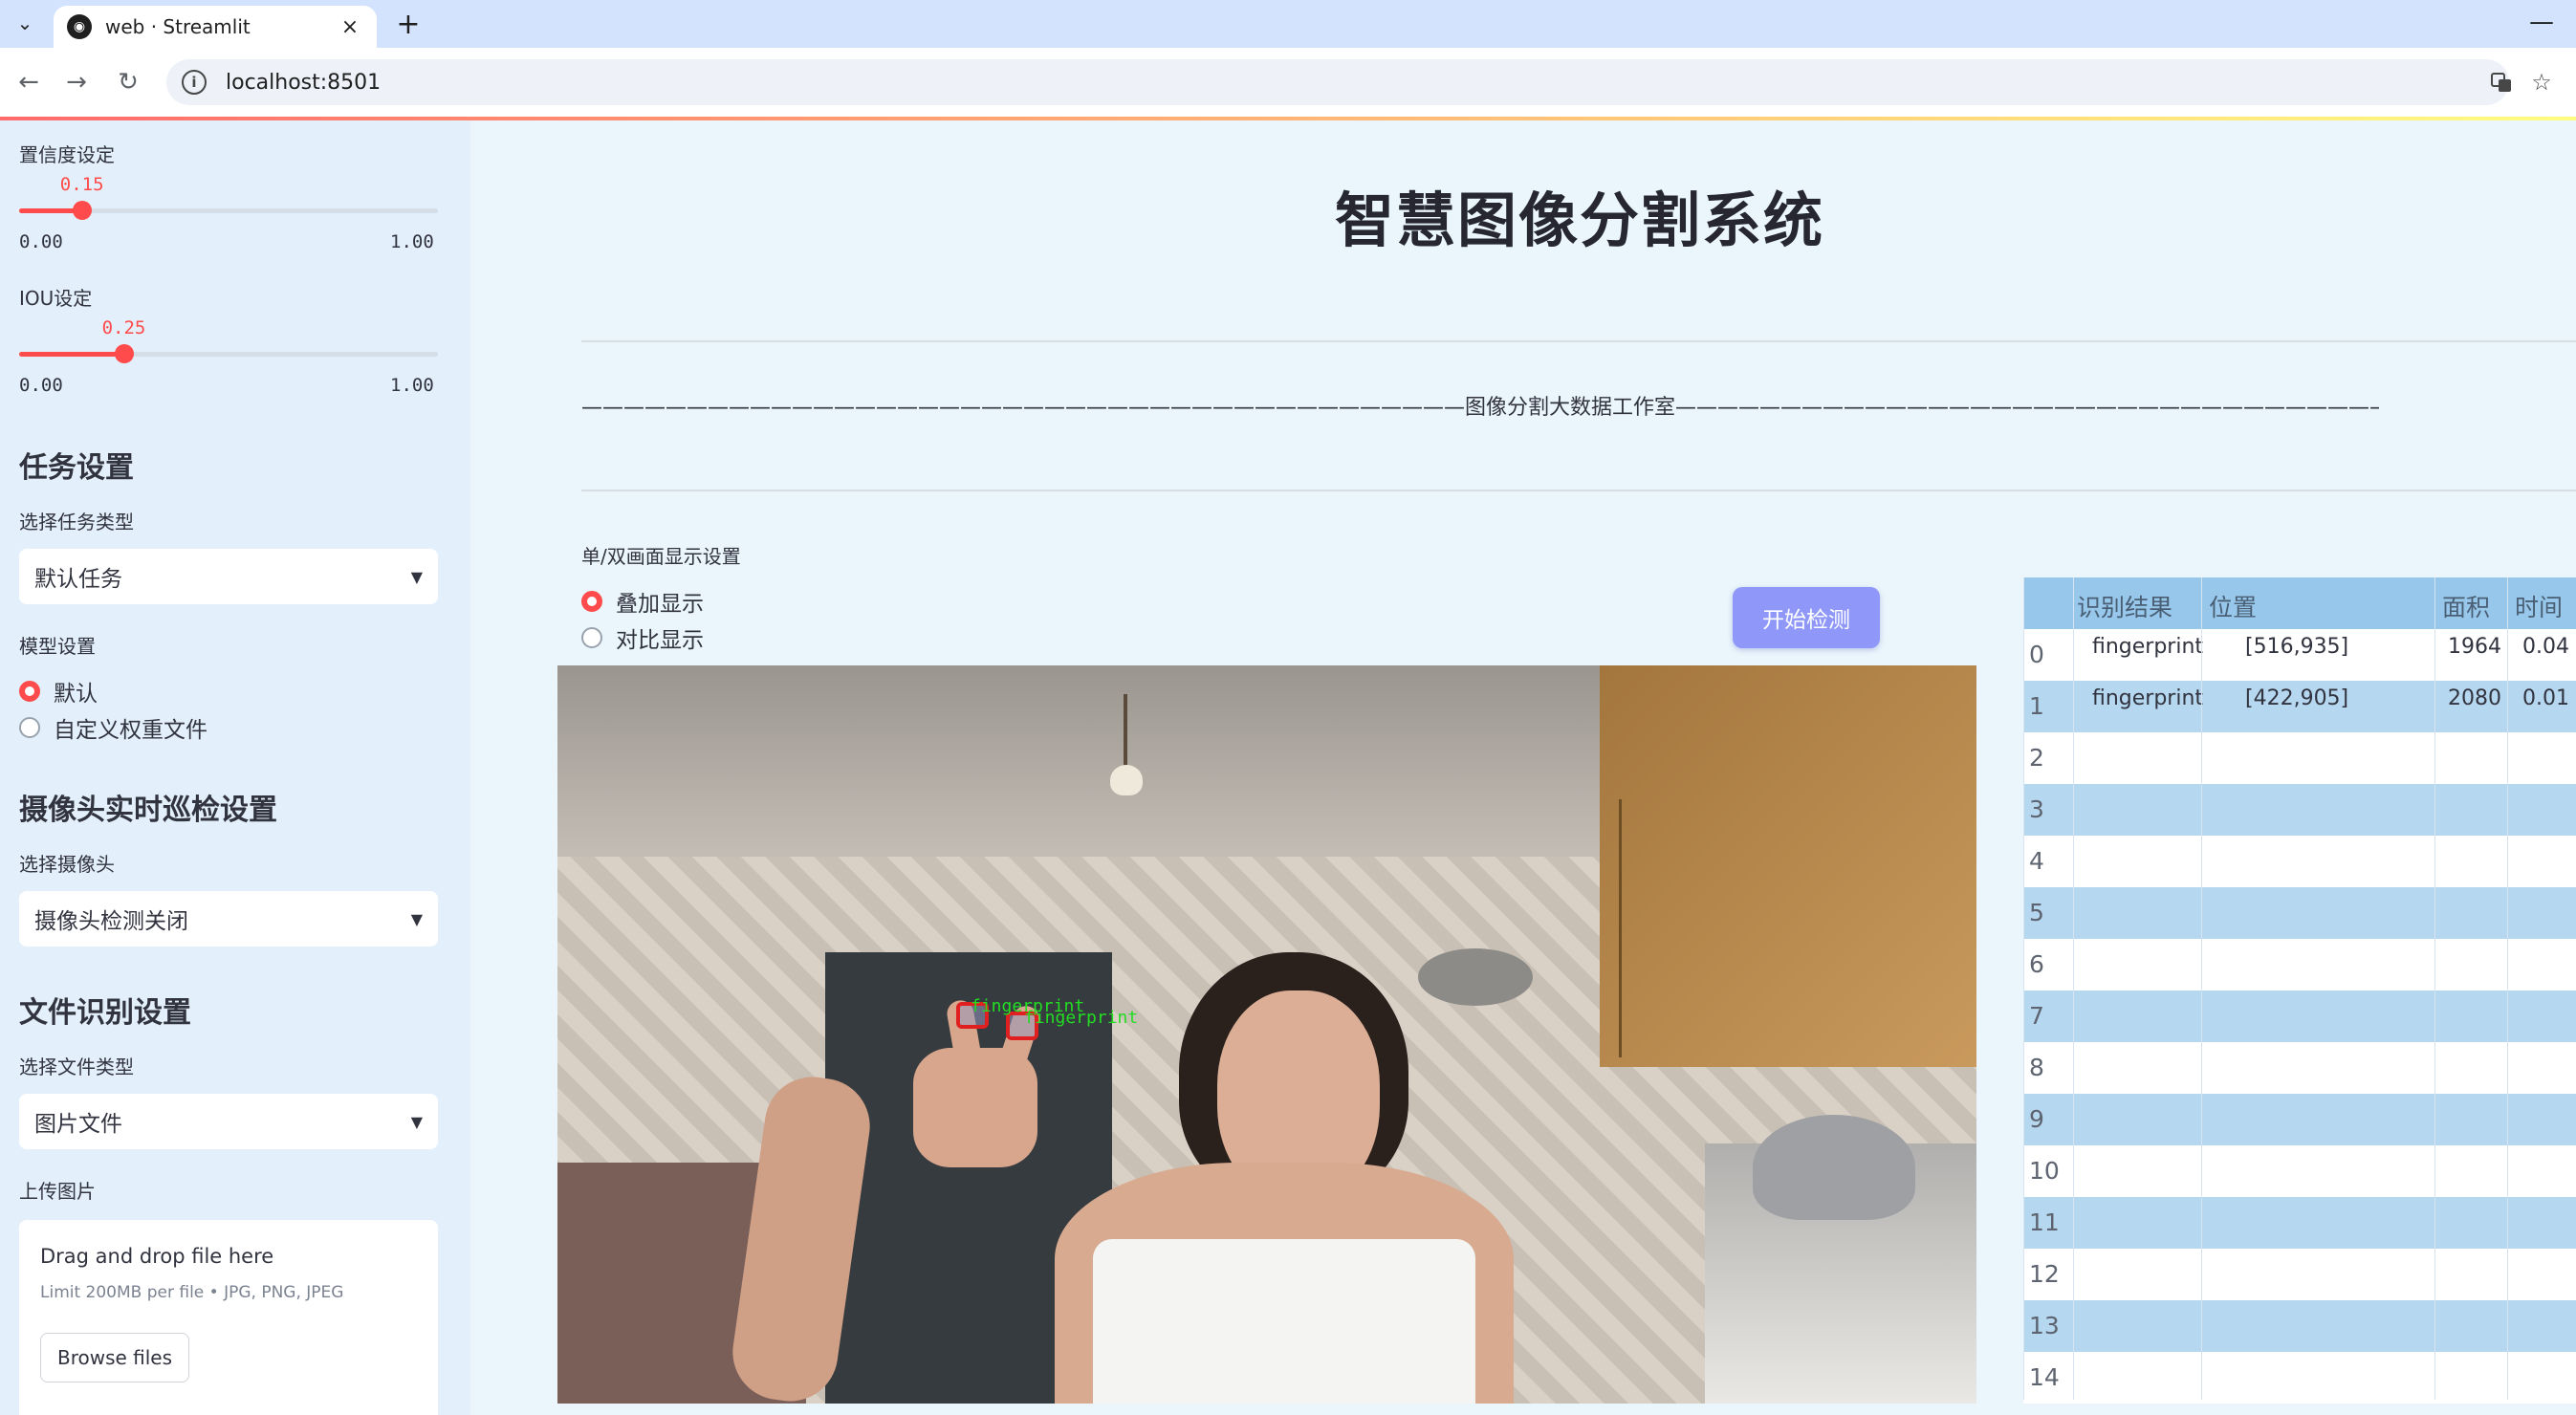 The image size is (2576, 1415). Describe the element at coordinates (660, 604) in the screenshot. I see `display-option-label: 叠加显示` at that location.